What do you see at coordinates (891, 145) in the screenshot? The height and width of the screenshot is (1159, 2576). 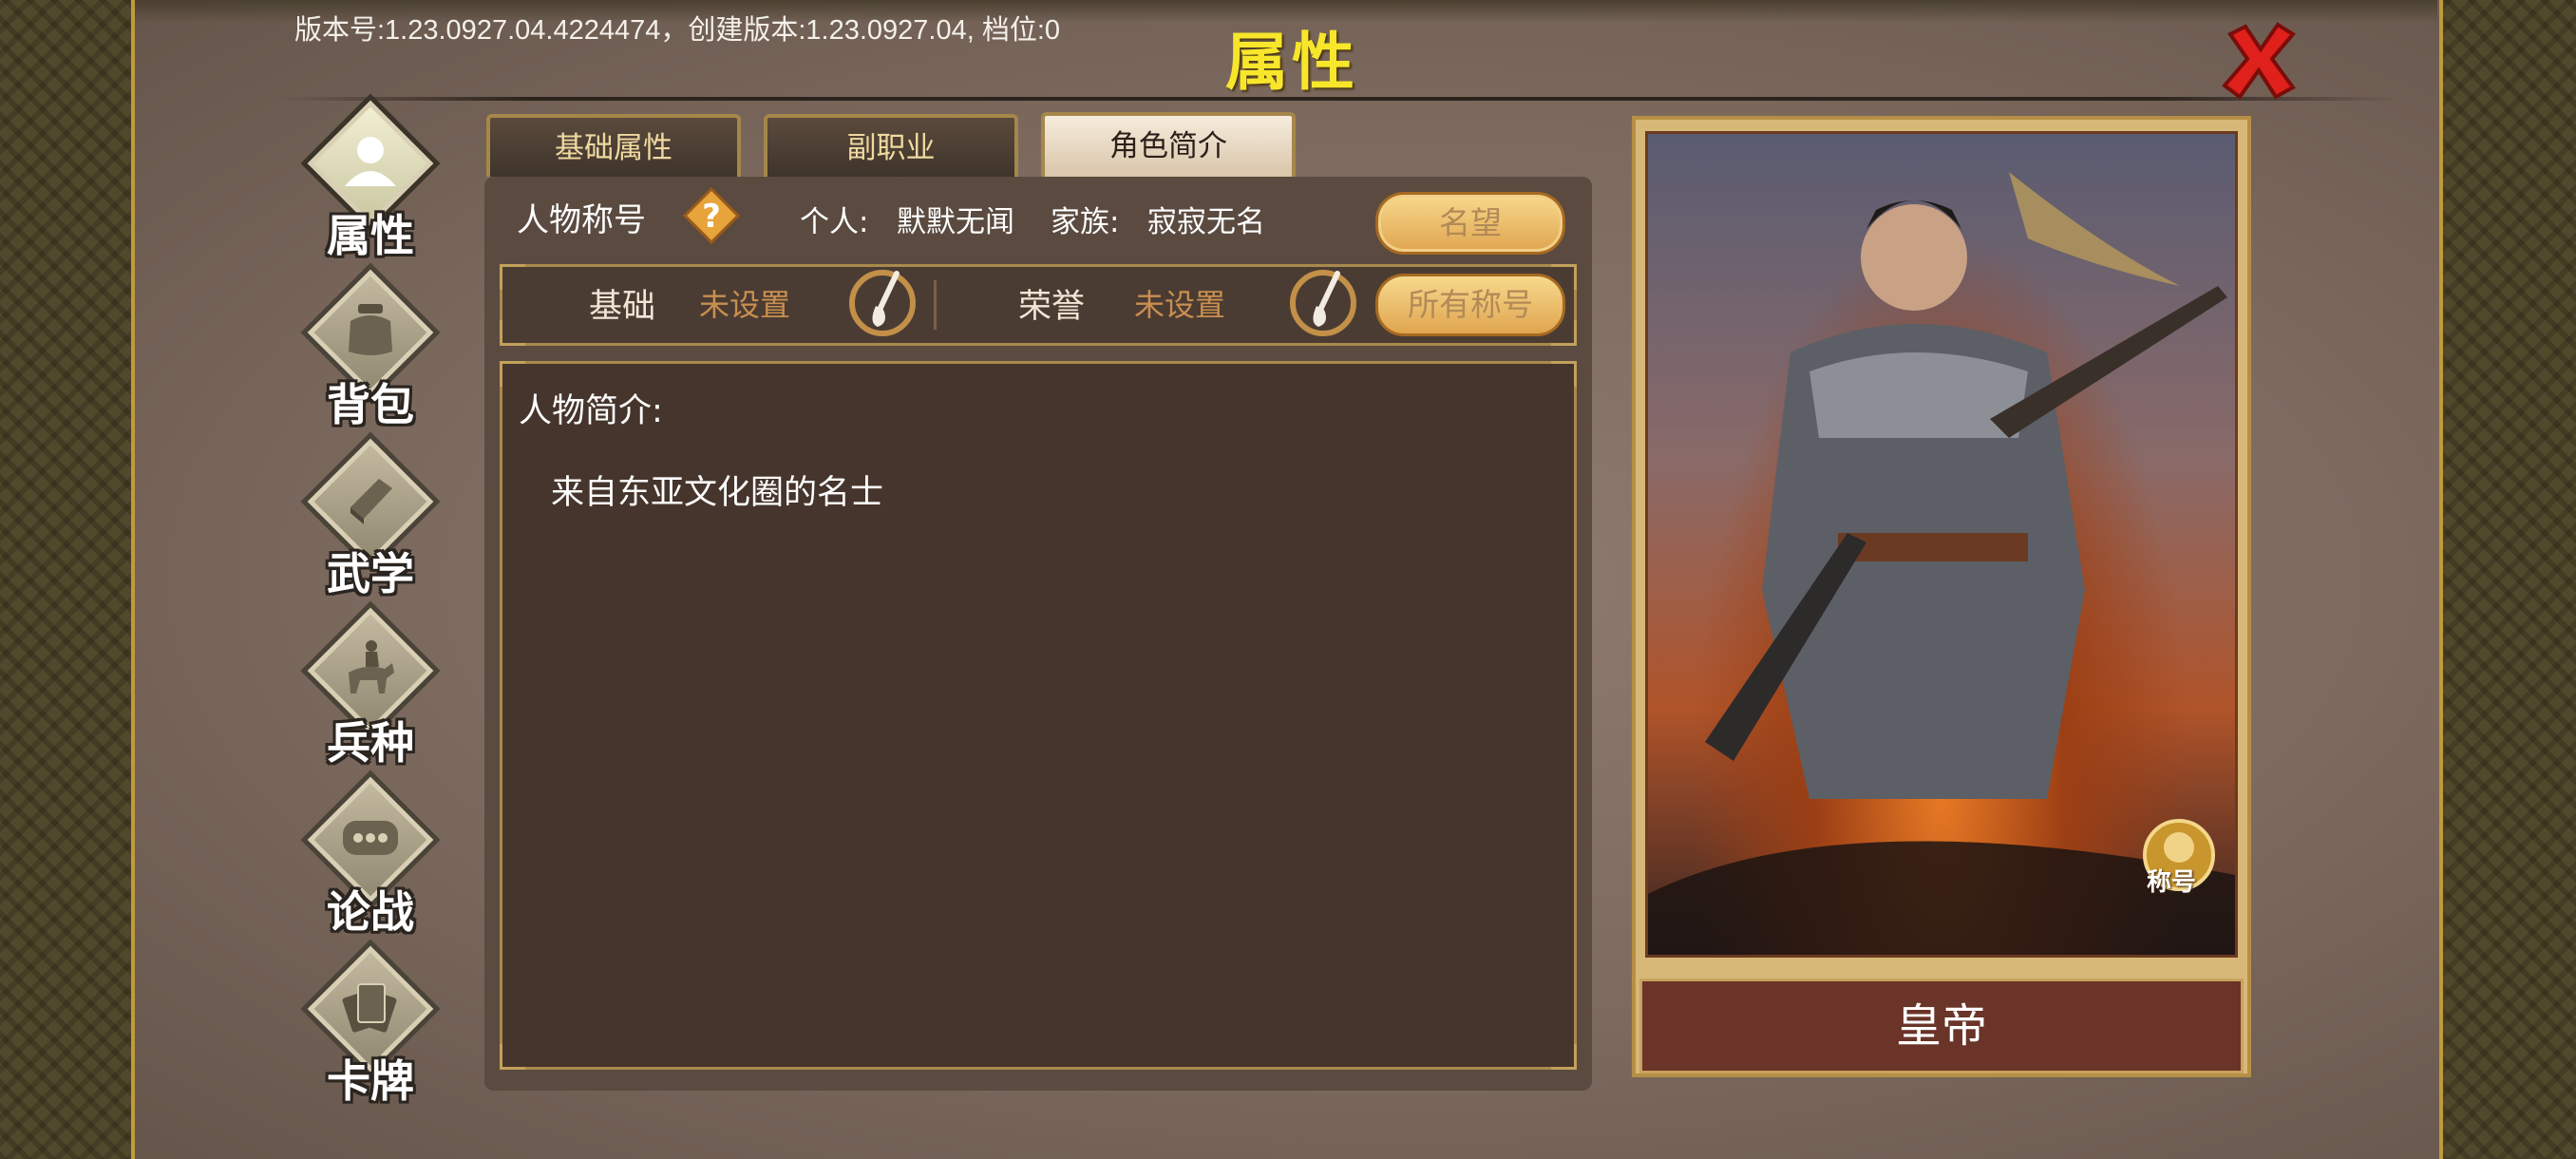 I see `tab-sub-profession: 副职业` at bounding box center [891, 145].